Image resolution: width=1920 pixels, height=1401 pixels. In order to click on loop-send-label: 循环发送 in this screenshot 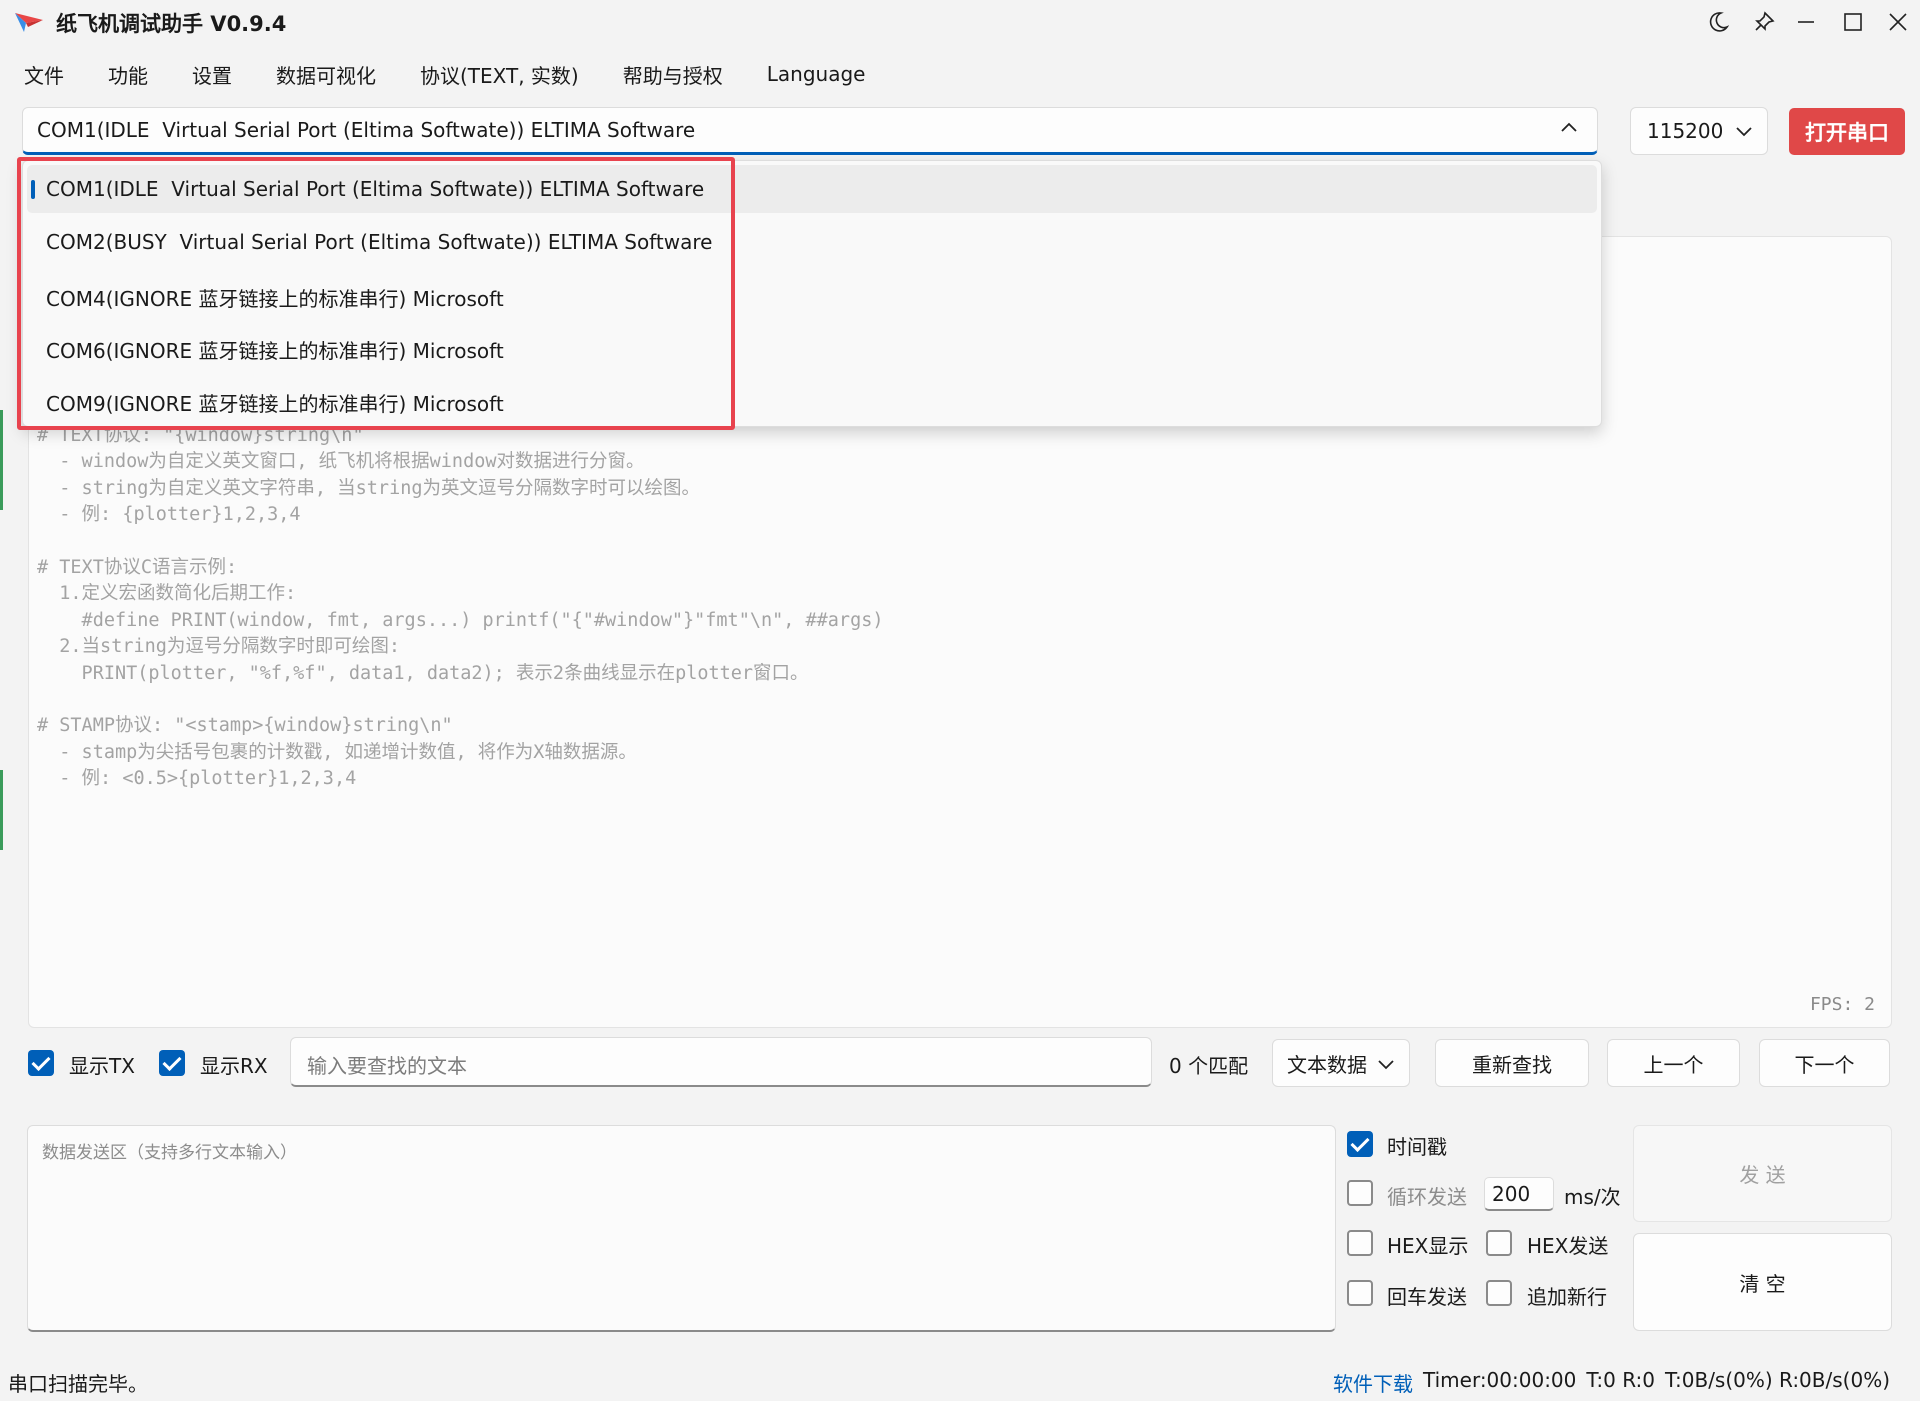, I will do `click(1427, 1197)`.